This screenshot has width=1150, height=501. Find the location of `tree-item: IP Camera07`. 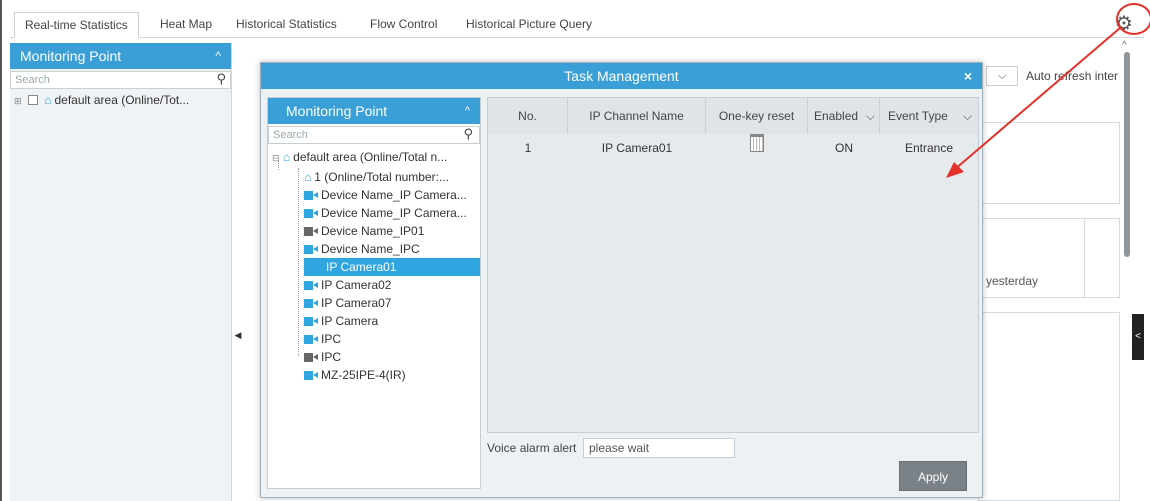

tree-item: IP Camera07 is located at coordinates (347, 303).